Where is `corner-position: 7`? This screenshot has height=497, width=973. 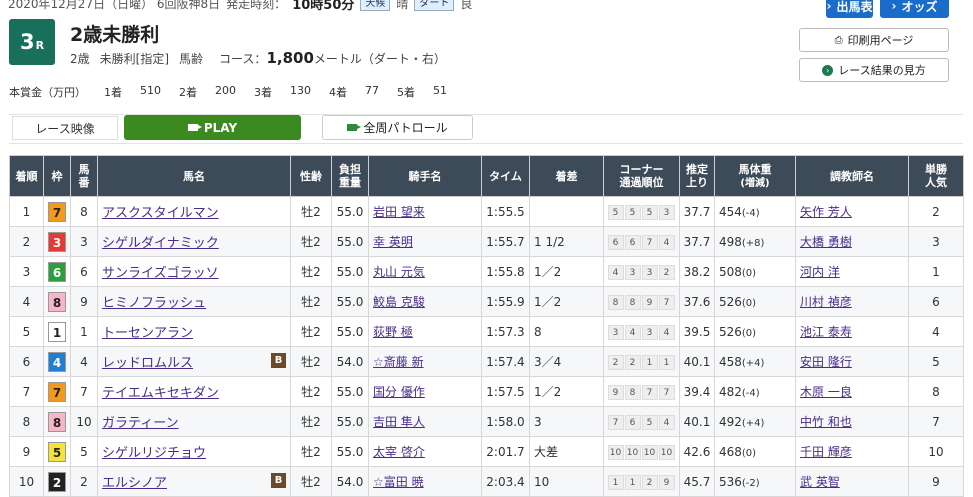
corner-position: 7 is located at coordinates (649, 392).